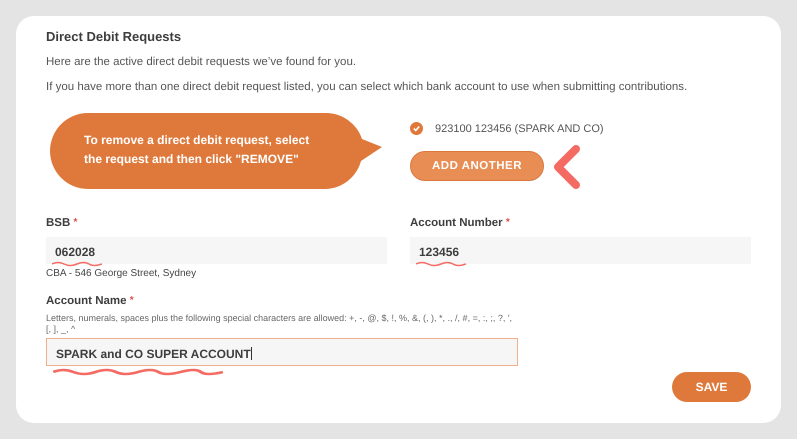 This screenshot has width=797, height=439. Describe the element at coordinates (367, 87) in the screenshot. I see `note-text: If you have more than one direct debit request listed, you can select which bank account to use when submitting contributions.` at that location.